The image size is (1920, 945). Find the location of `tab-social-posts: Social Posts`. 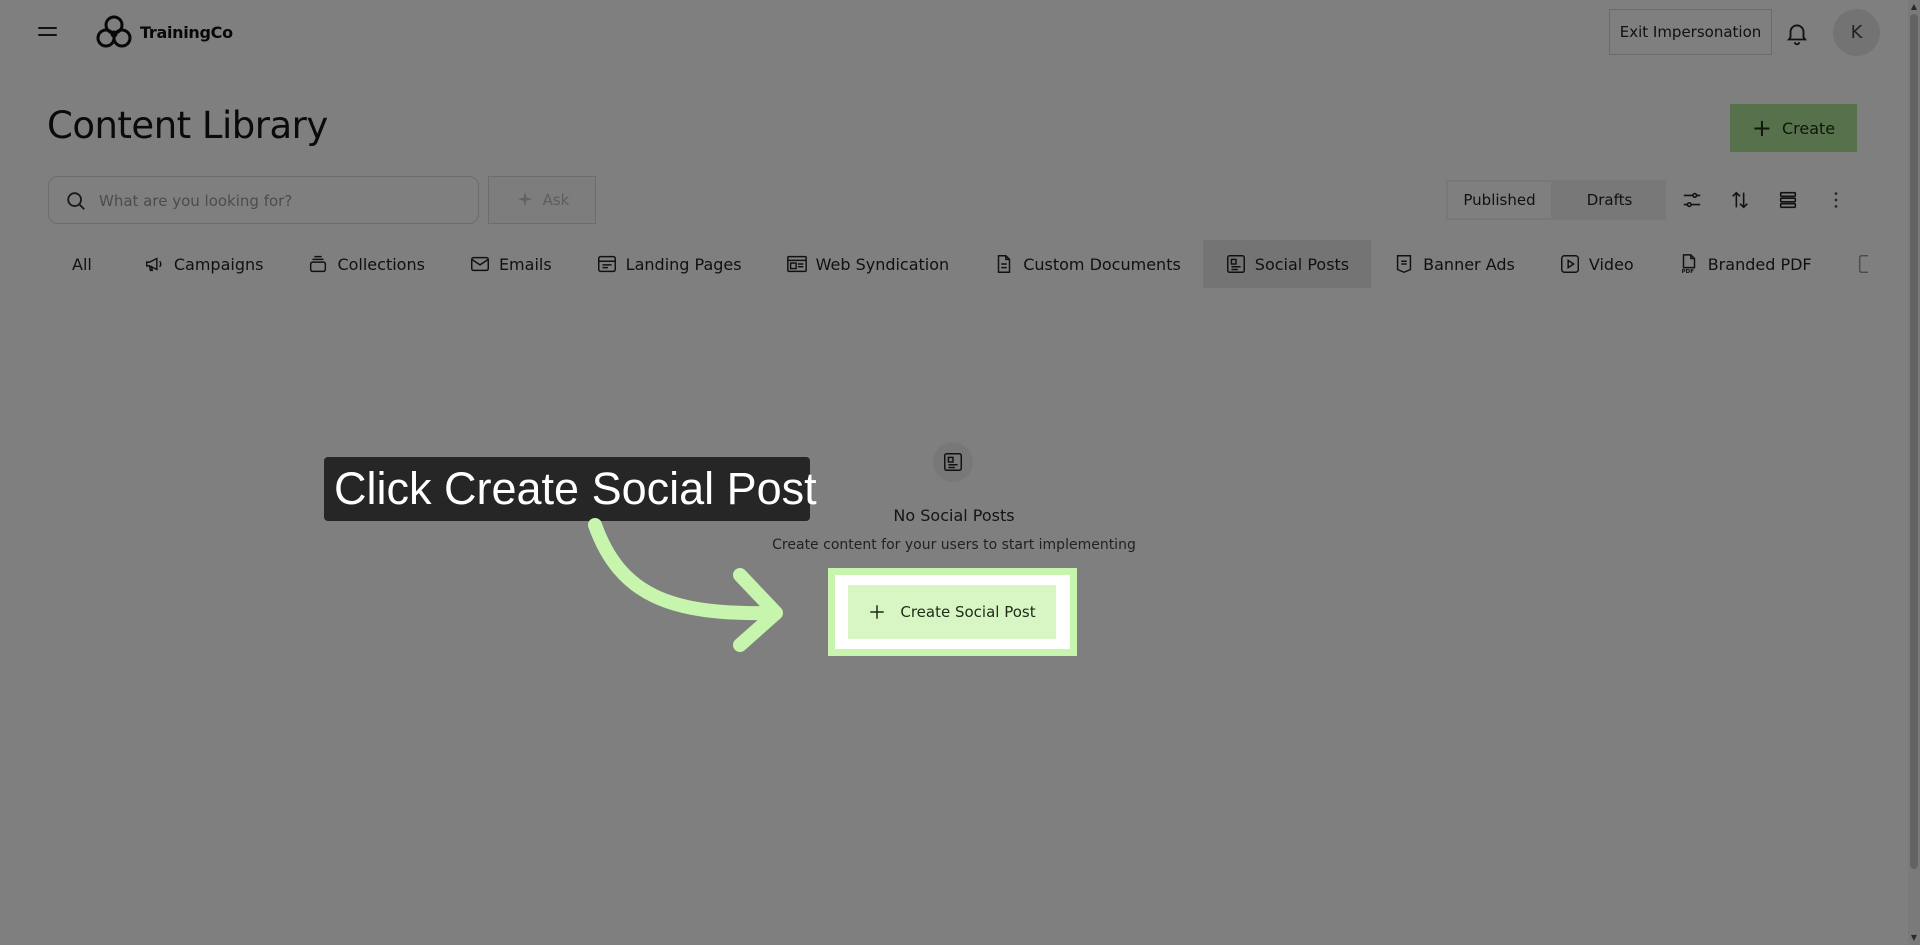

tab-social-posts: Social Posts is located at coordinates (1287, 264).